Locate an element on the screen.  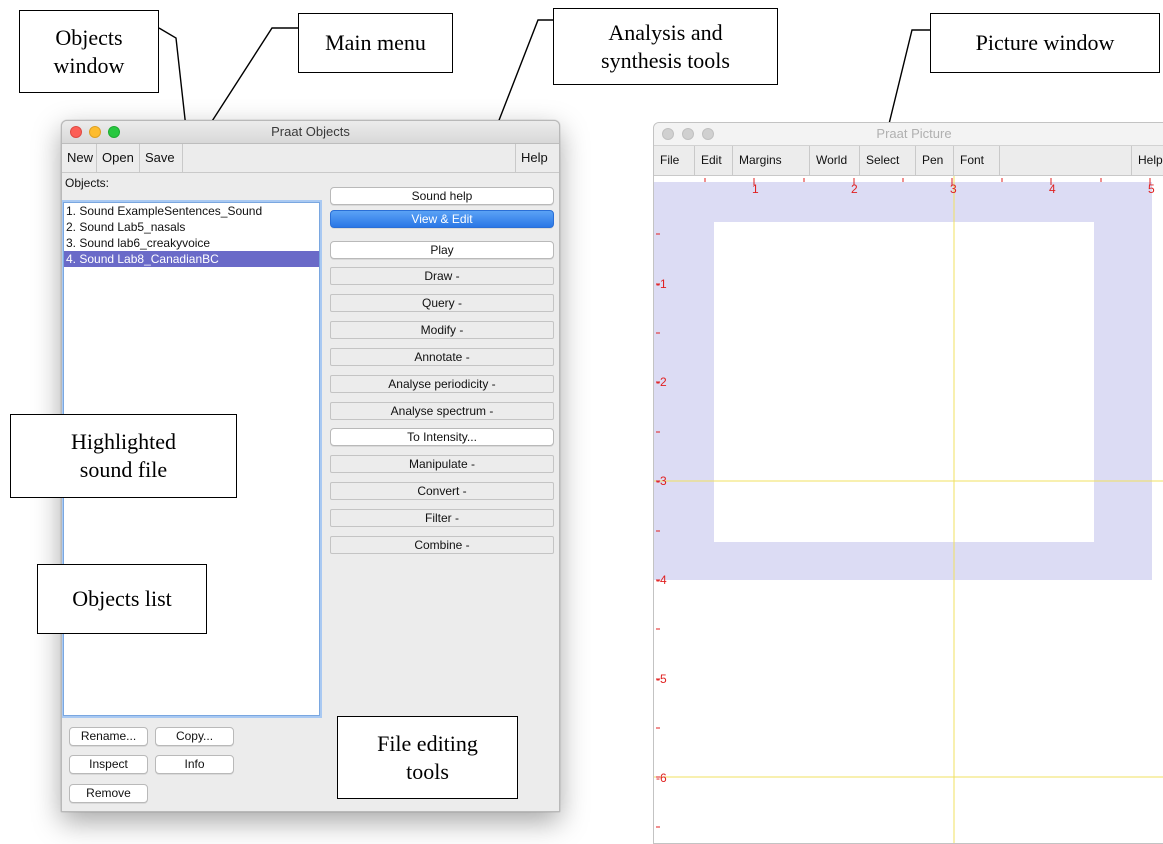
leader-picture-window is located at coordinates (908, 79).